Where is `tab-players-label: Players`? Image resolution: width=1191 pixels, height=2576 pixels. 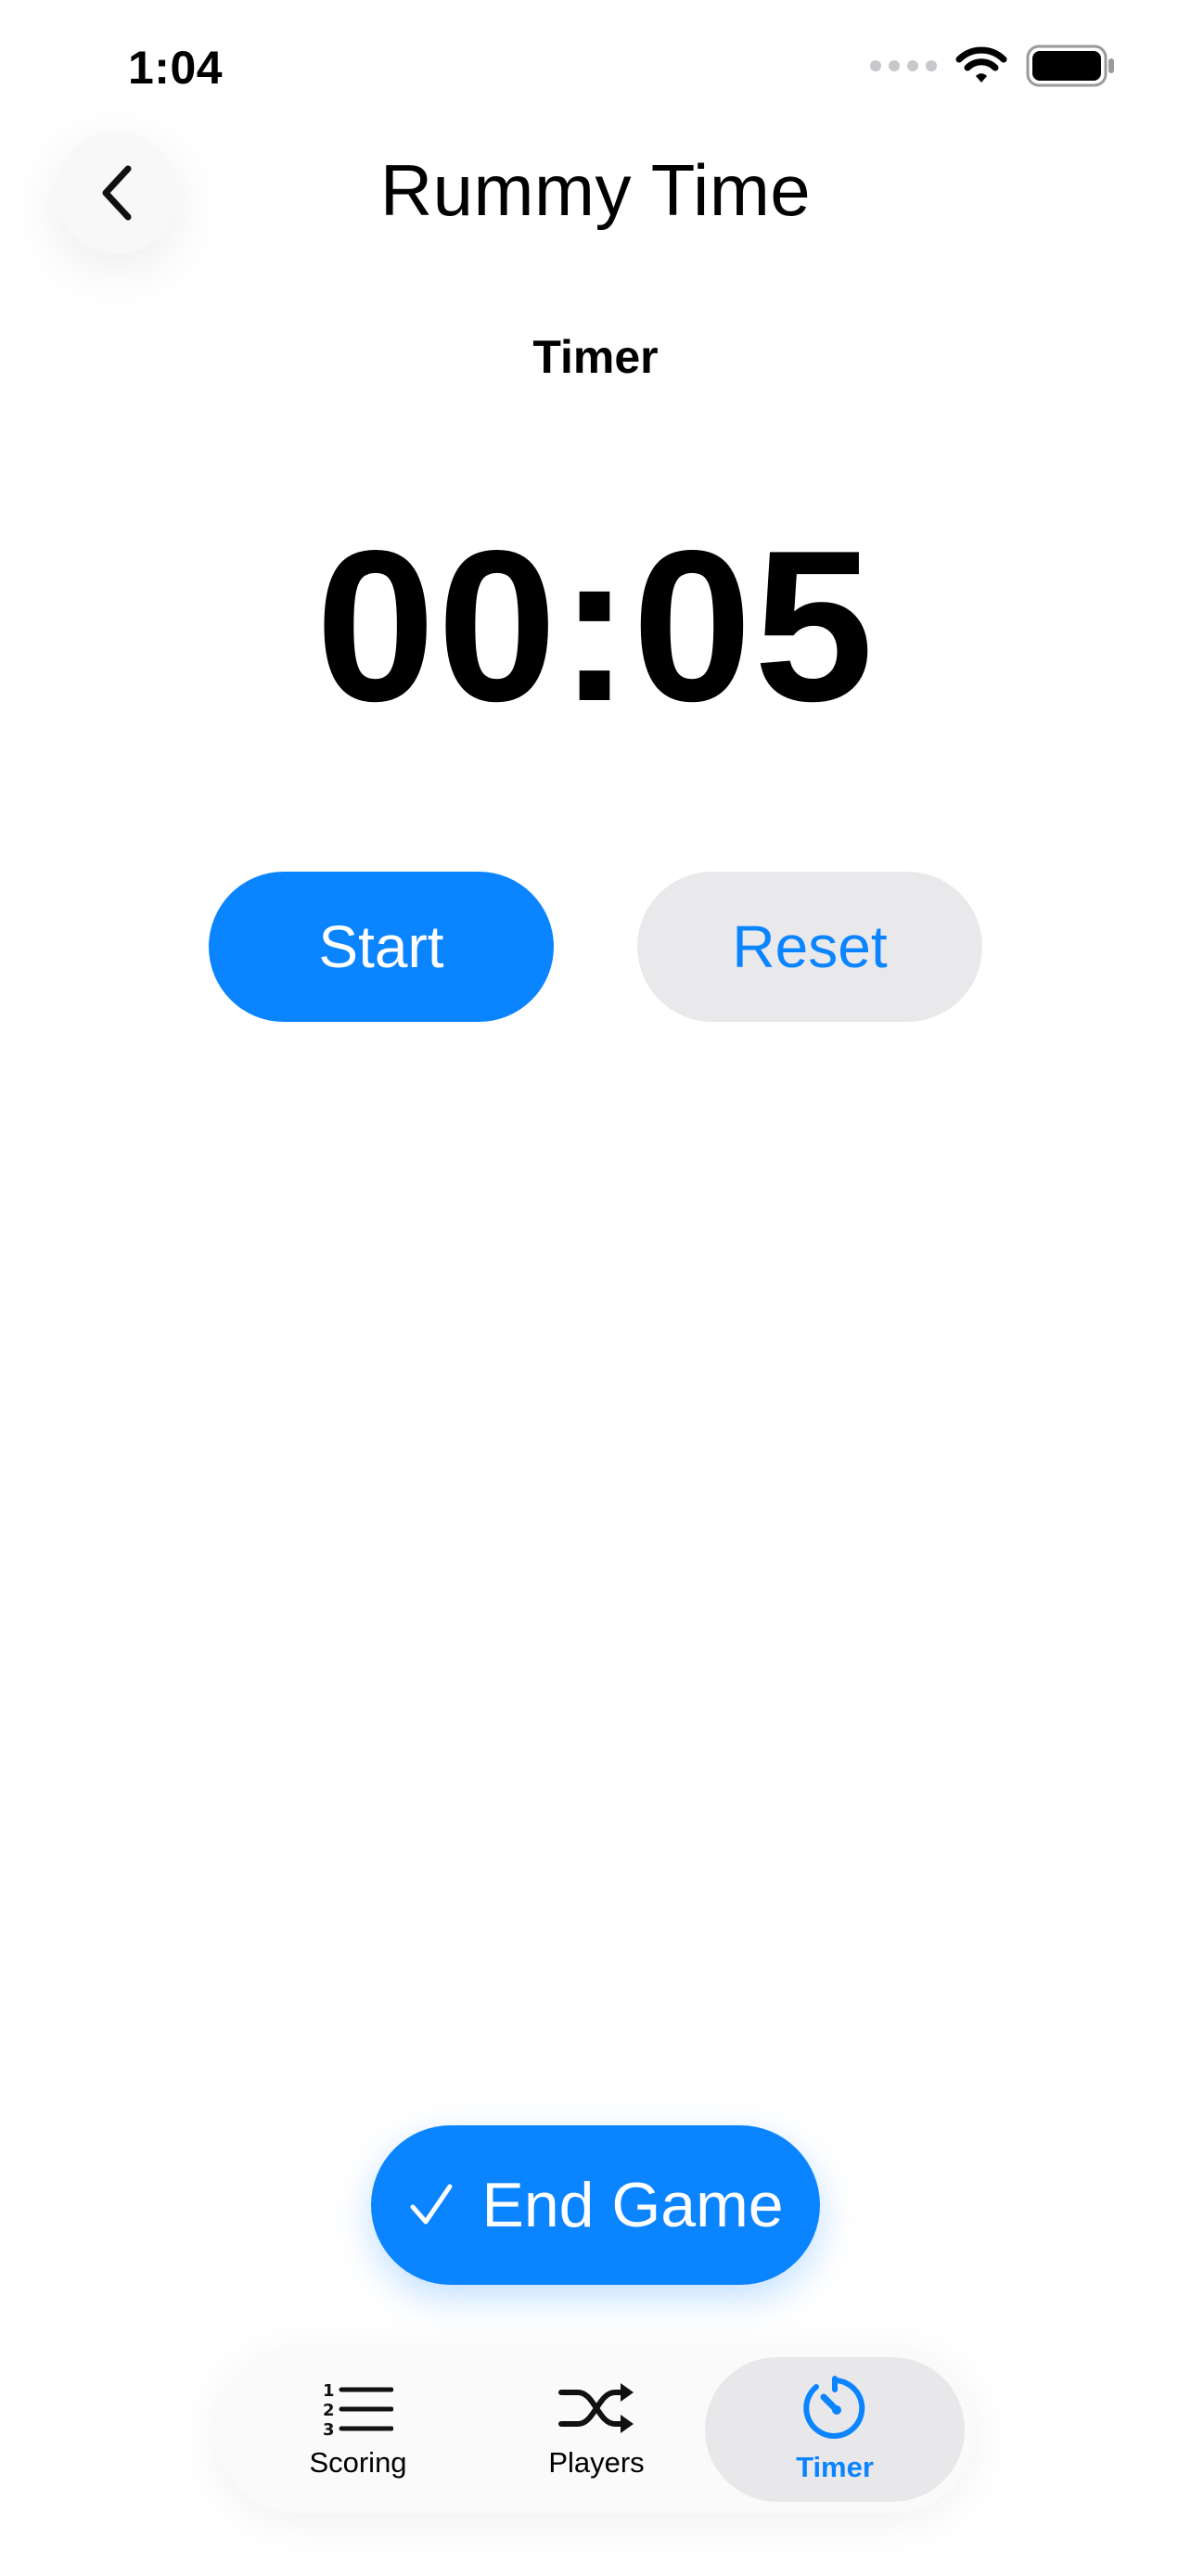
tab-players-label: Players is located at coordinates (597, 2462).